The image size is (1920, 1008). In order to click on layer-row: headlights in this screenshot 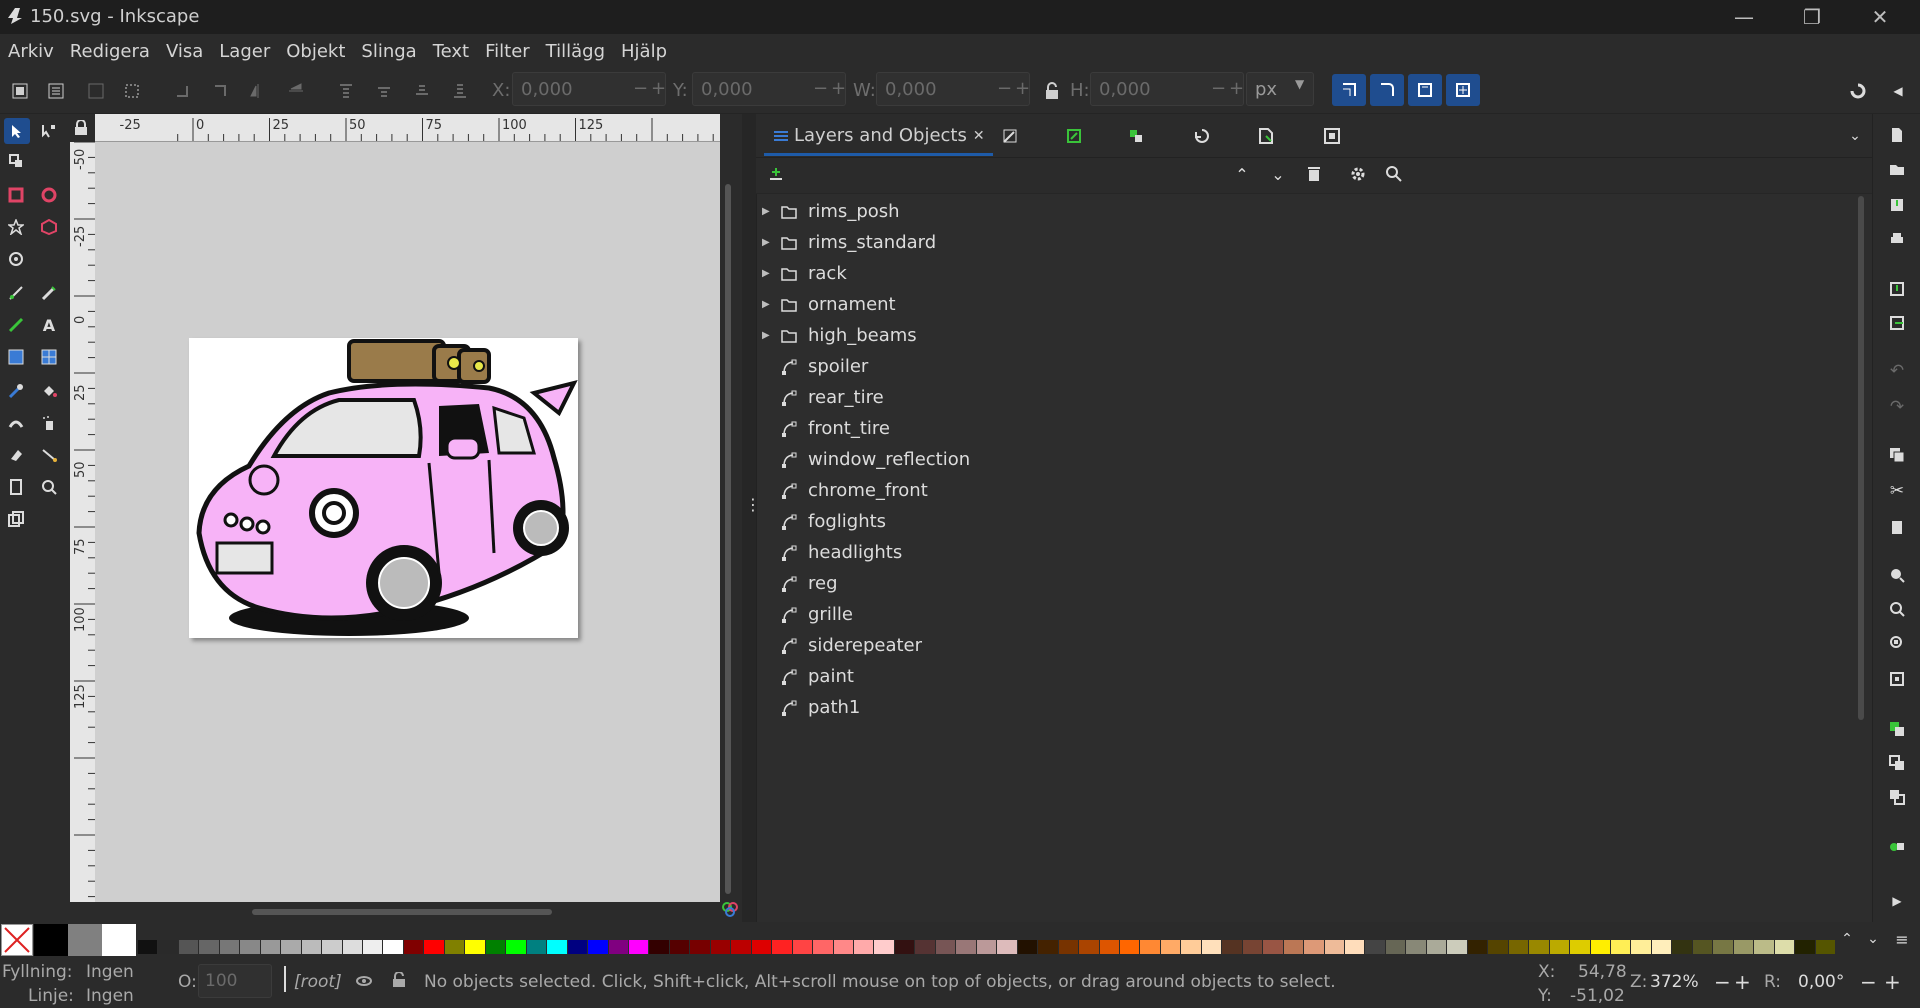, I will do `click(831, 552)`.